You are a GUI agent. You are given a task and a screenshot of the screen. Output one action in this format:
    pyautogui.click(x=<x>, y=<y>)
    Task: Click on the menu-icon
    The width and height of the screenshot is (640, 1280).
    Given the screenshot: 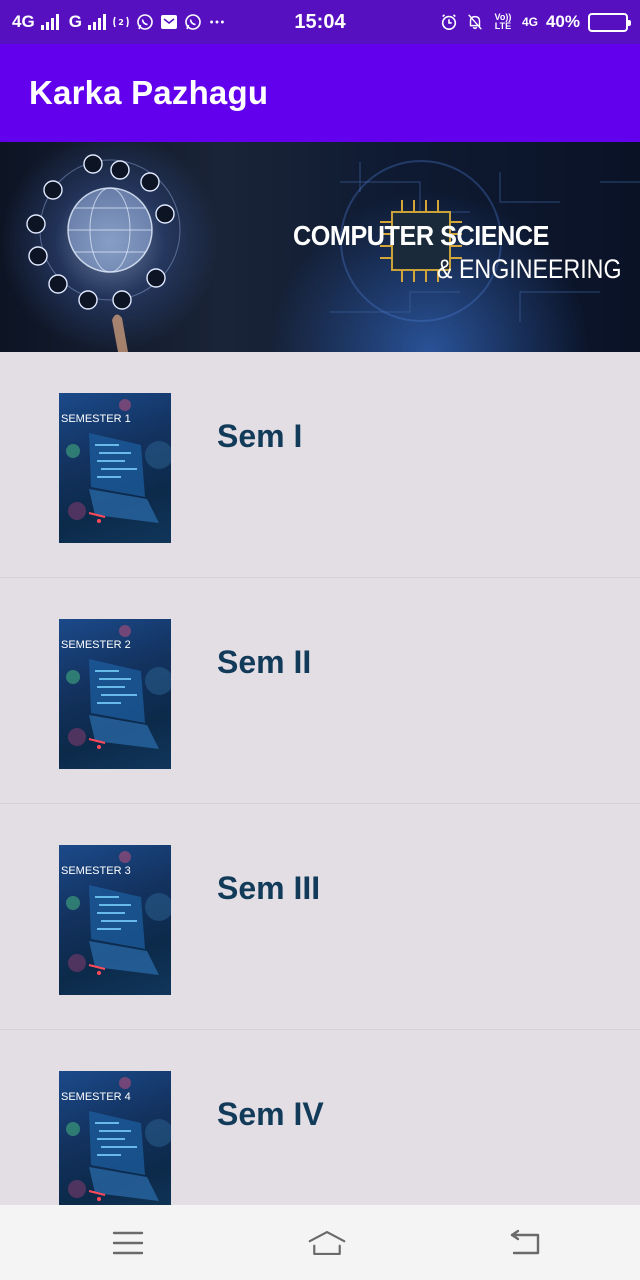 What is the action you would take?
    pyautogui.click(x=128, y=1243)
    